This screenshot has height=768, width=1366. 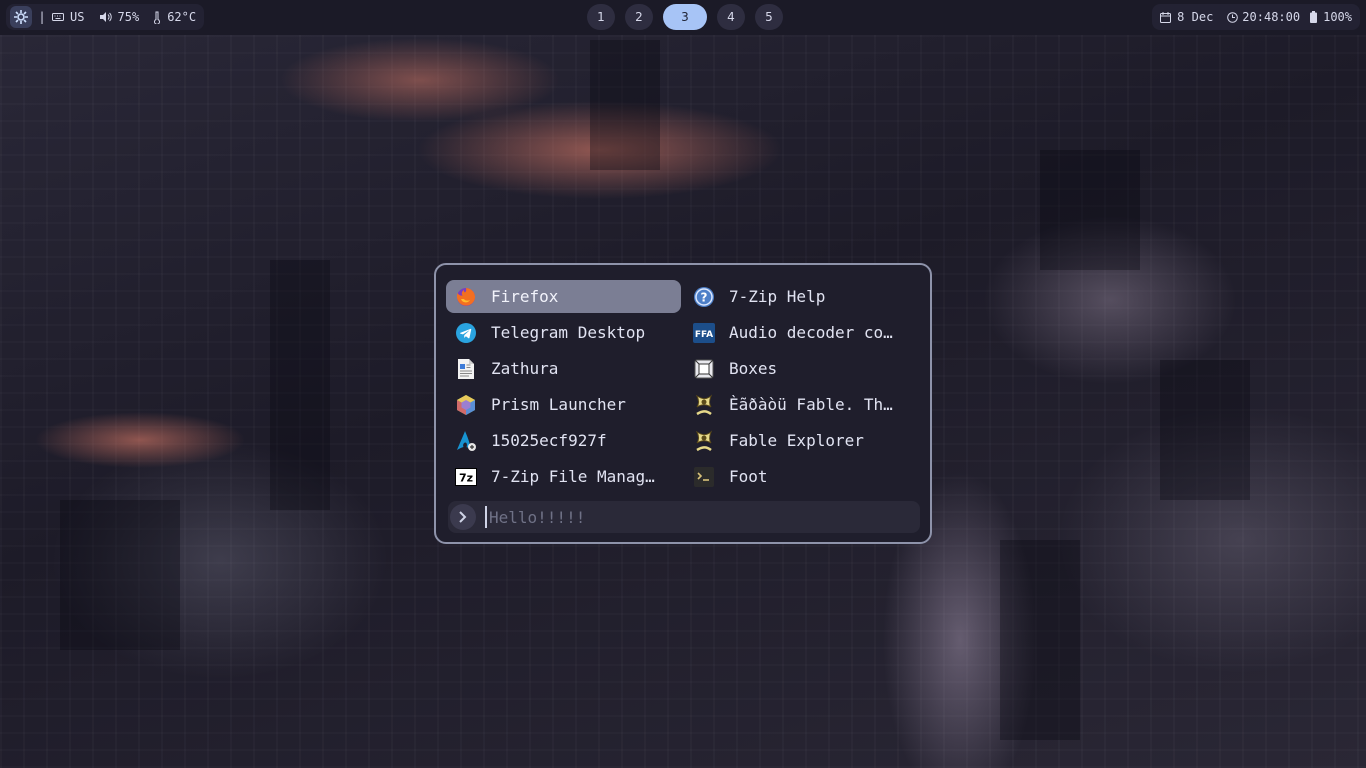 I want to click on svg-text: 7z, so click(x=466, y=477).